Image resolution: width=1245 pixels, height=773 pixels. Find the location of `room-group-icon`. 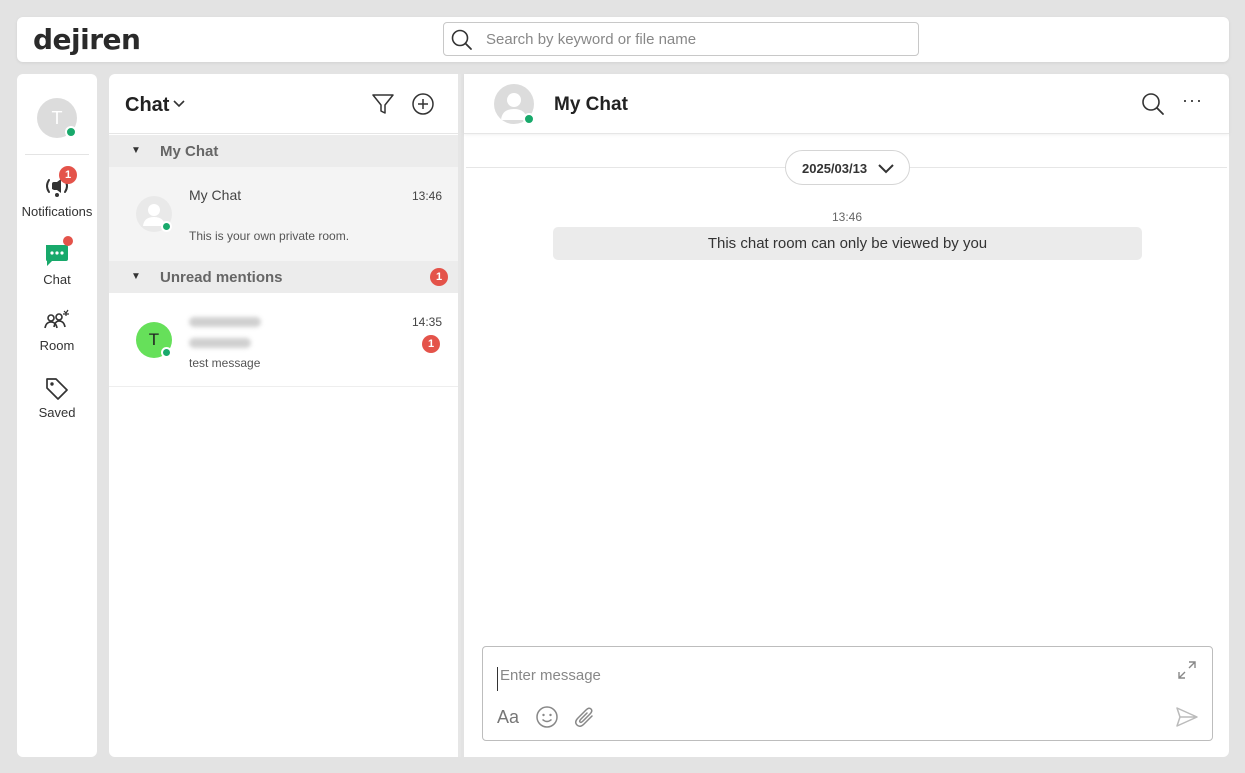

room-group-icon is located at coordinates (56, 319).